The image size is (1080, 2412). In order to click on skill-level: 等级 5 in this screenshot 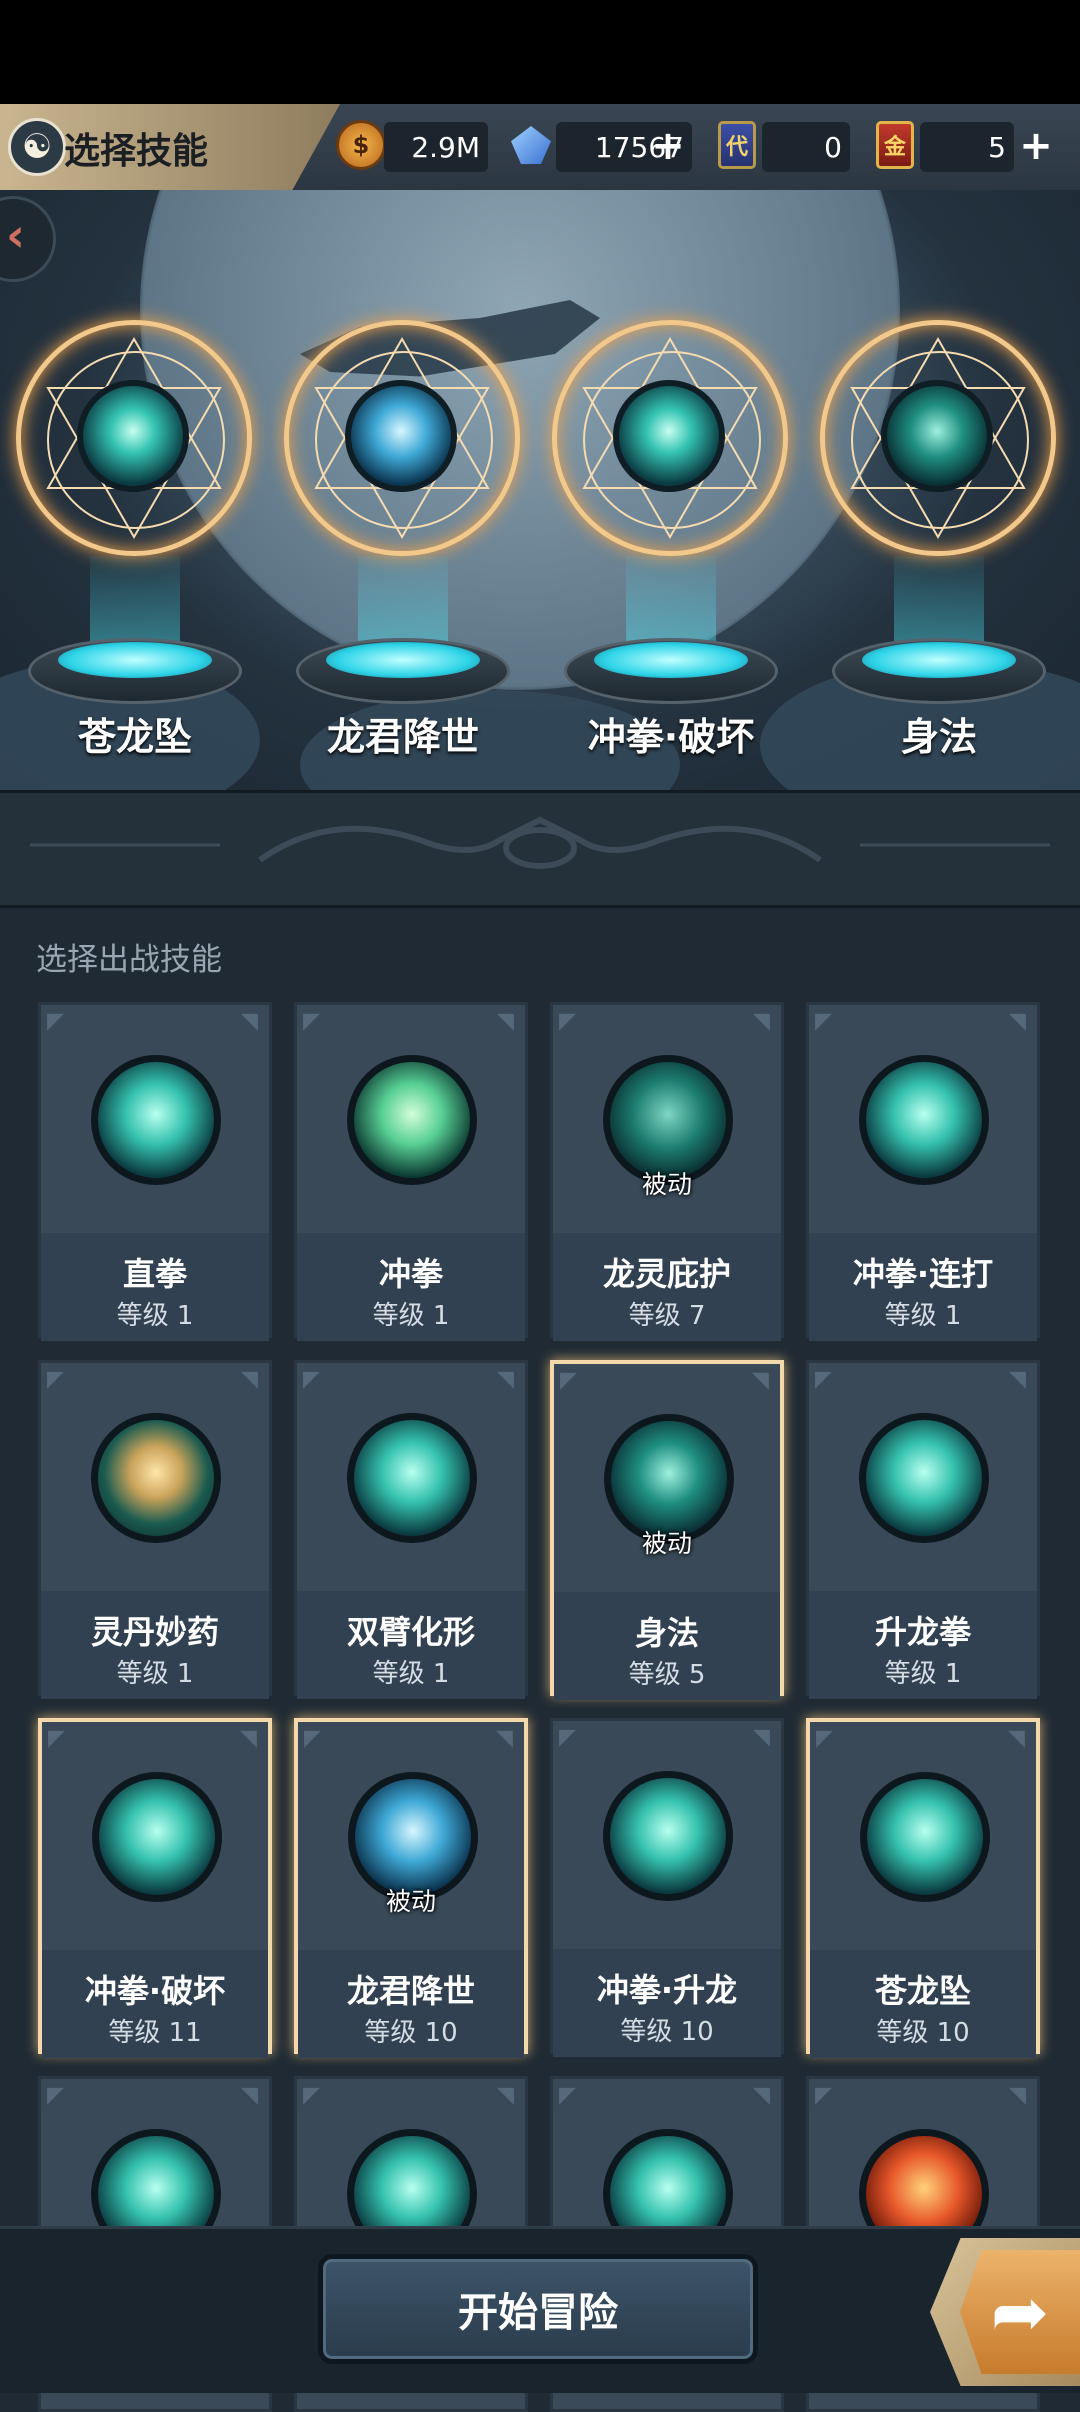, I will do `click(667, 1675)`.